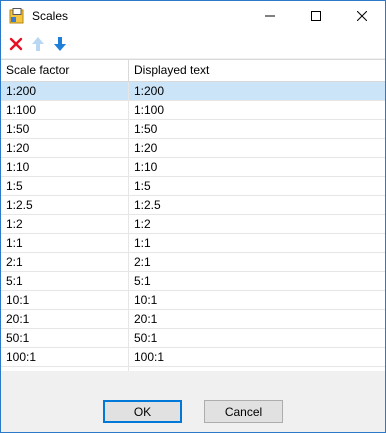 Image resolution: width=386 pixels, height=433 pixels. Describe the element at coordinates (65, 70) in the screenshot. I see `column-header-scale-factor: Scale factor` at that location.